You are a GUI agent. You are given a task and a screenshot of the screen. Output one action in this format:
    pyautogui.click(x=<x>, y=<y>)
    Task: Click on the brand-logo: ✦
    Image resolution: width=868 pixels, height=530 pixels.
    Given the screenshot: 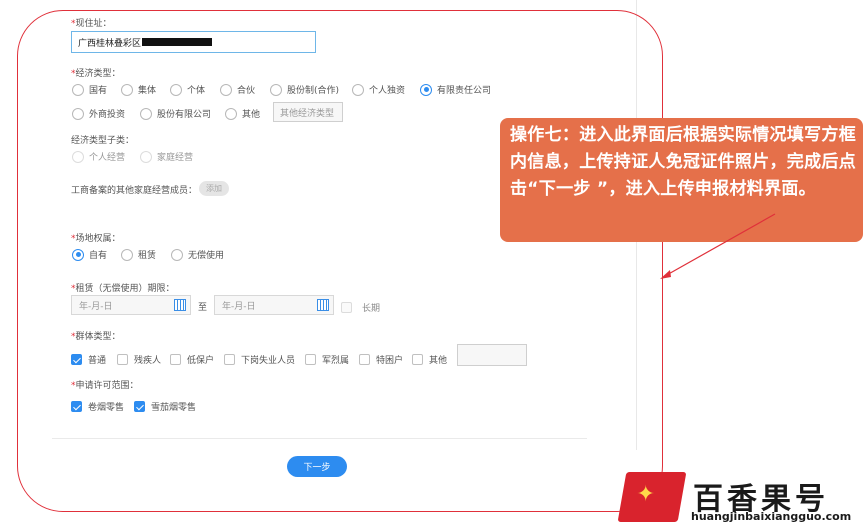 What is the action you would take?
    pyautogui.click(x=652, y=497)
    